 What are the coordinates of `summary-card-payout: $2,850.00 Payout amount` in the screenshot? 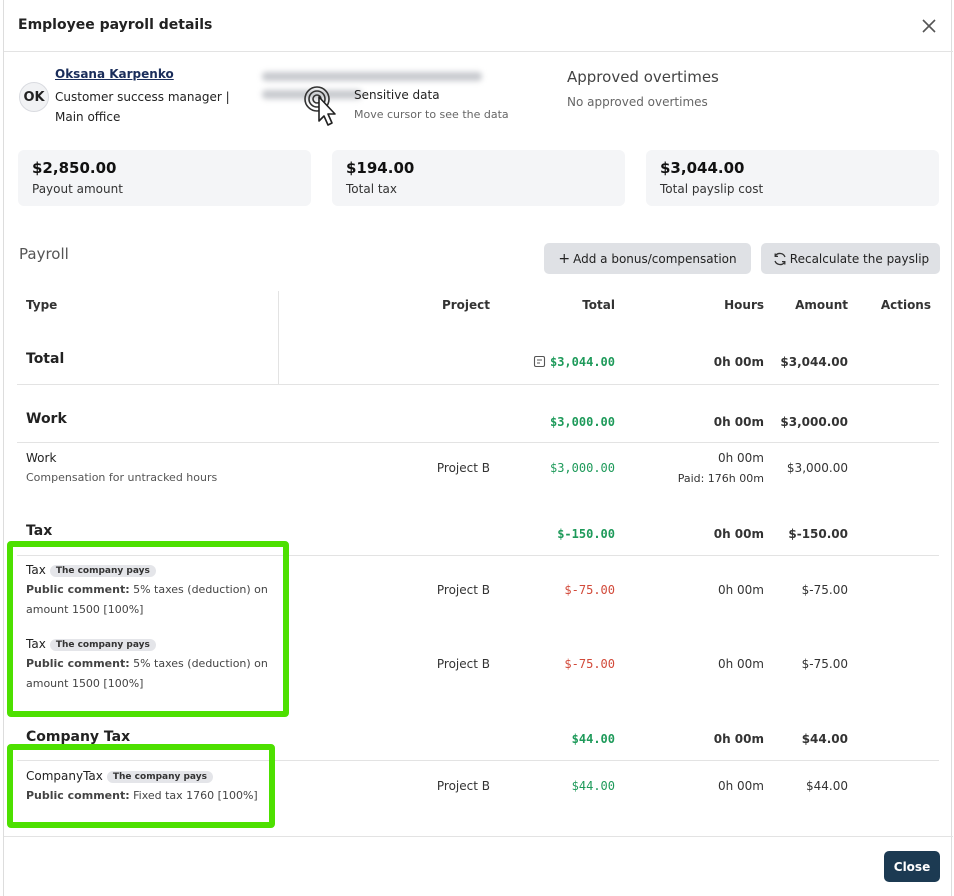 It's located at (164, 178).